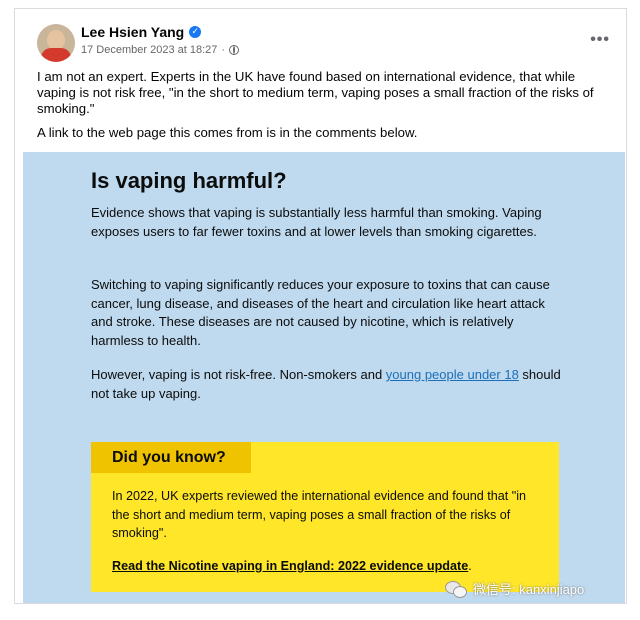 The height and width of the screenshot is (620, 640). What do you see at coordinates (189, 180) in the screenshot?
I see `card-heading: Is vaping harmful?` at bounding box center [189, 180].